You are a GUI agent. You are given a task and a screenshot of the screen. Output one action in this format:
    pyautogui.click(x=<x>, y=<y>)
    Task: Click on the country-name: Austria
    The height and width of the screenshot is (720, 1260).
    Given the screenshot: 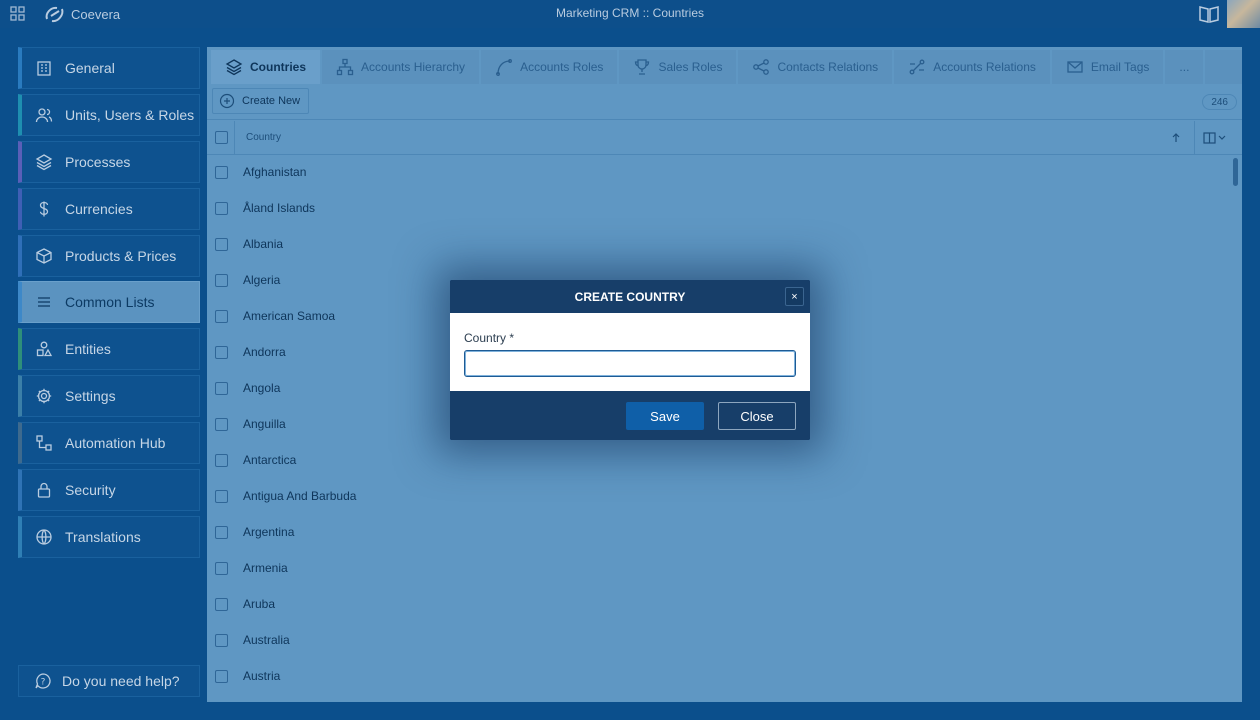 What is the action you would take?
    pyautogui.click(x=262, y=676)
    